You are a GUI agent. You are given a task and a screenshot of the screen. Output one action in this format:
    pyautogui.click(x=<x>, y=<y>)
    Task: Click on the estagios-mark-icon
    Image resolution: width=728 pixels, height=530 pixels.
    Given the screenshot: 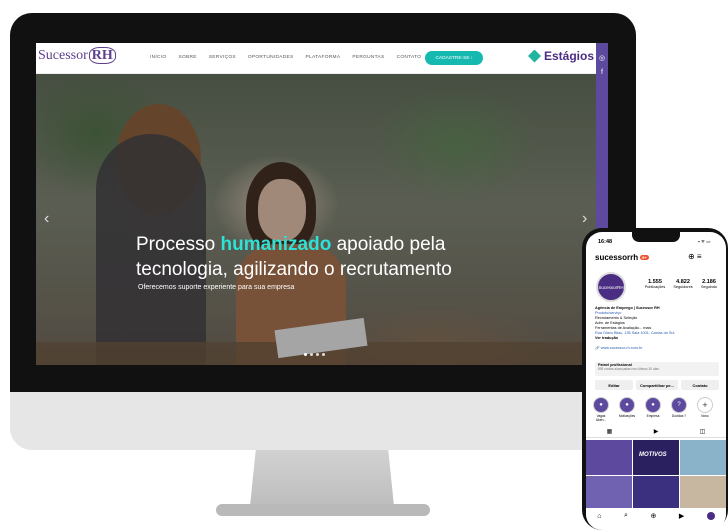 What is the action you would take?
    pyautogui.click(x=534, y=56)
    